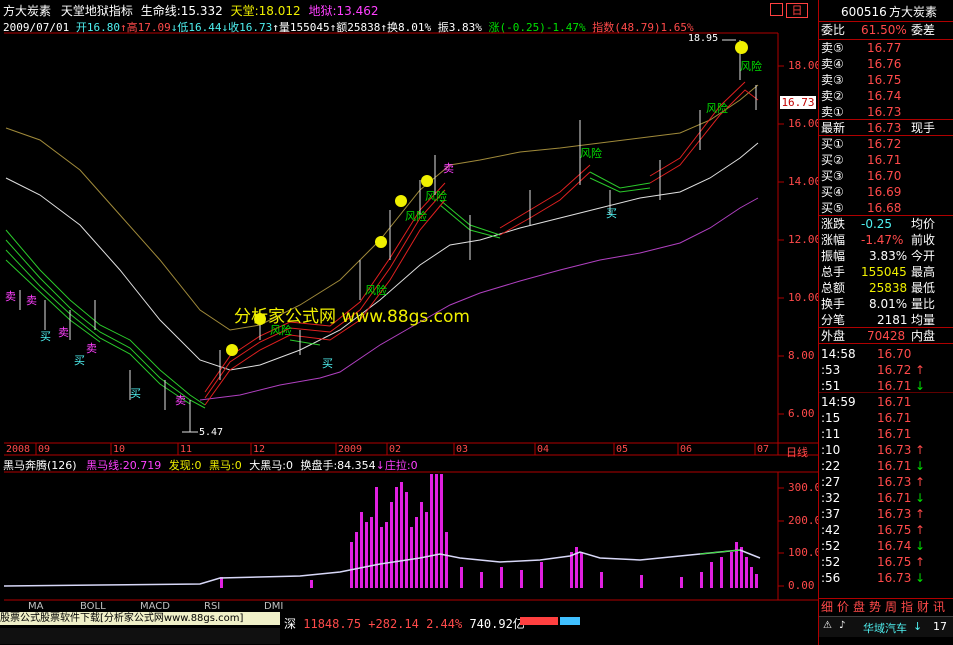 This screenshot has width=953, height=645. What do you see at coordinates (923, 320) in the screenshot?
I see `stat-label2: 均量` at bounding box center [923, 320].